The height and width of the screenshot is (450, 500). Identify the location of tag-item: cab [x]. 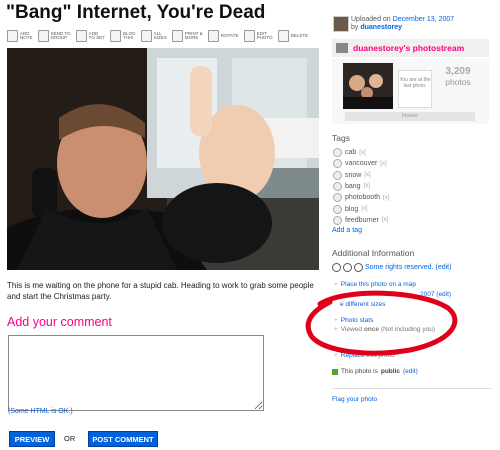
(349, 152).